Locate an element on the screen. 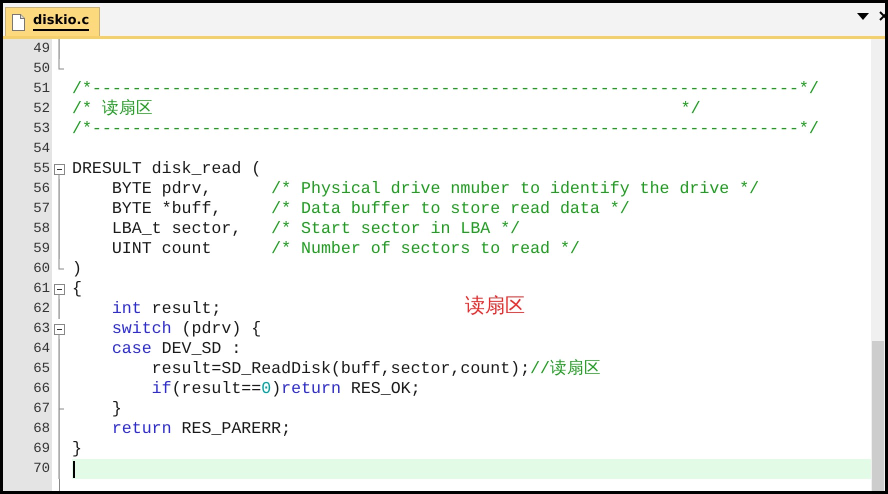 This screenshot has height=494, width=888. code-line: UINT count /* Number of sectors to read */ is located at coordinates (345, 248).